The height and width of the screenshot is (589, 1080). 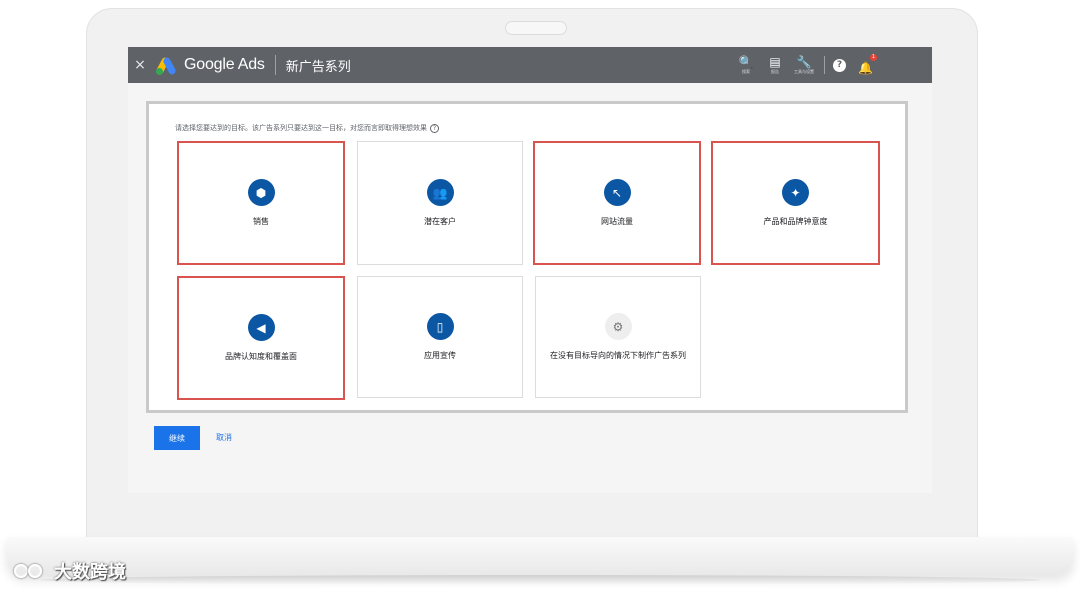 I want to click on goal-prompt: 请选择您要达到的目标。该广告系列只要达到这一目标，对您而言即取得理想效果?, so click(x=307, y=128).